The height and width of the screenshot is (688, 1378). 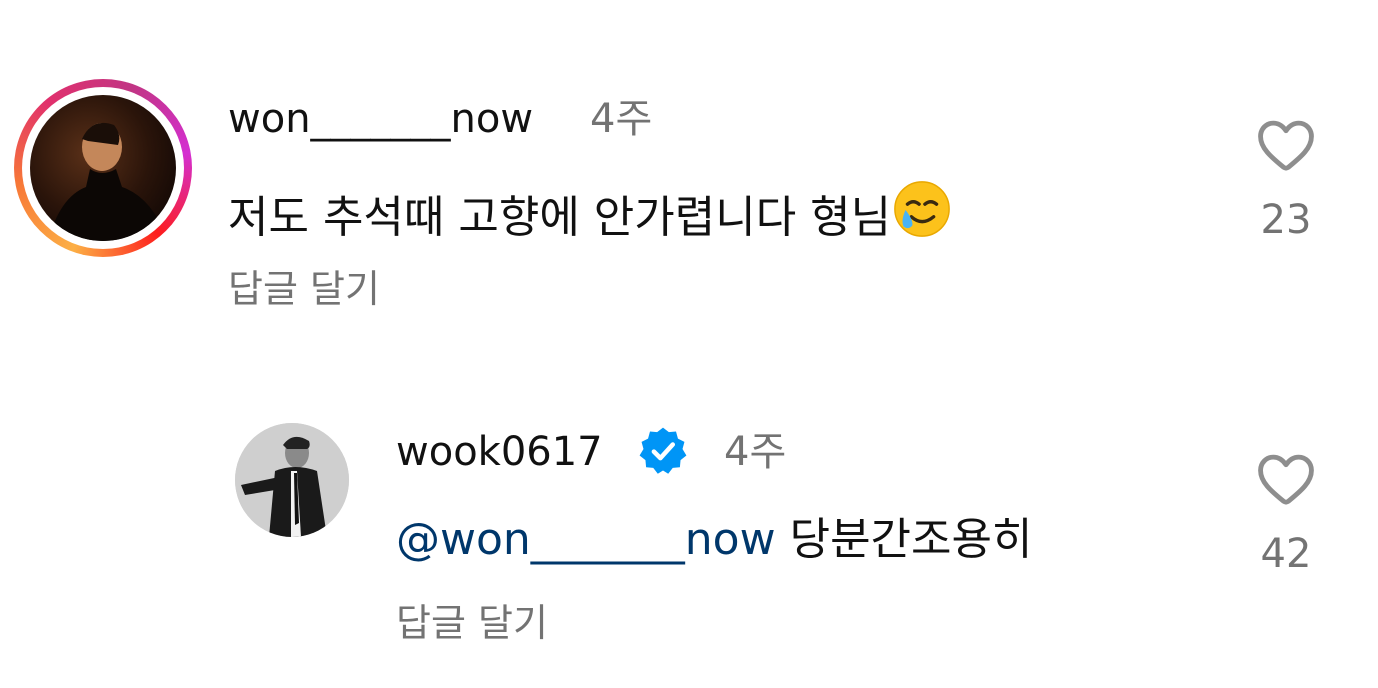 I want to click on comment-username: won_______now, so click(x=380, y=119).